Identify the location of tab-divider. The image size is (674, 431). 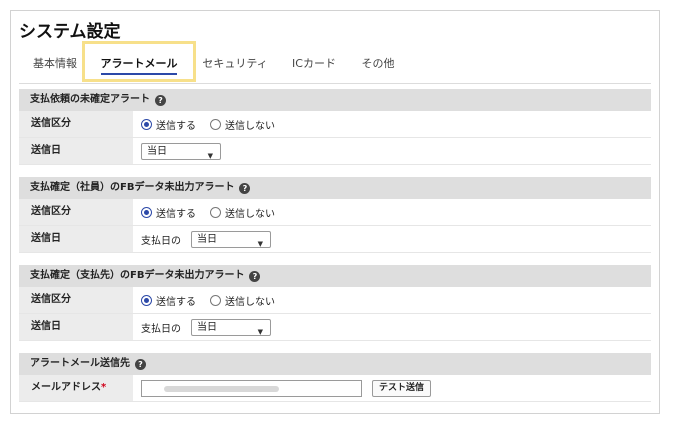
(335, 83).